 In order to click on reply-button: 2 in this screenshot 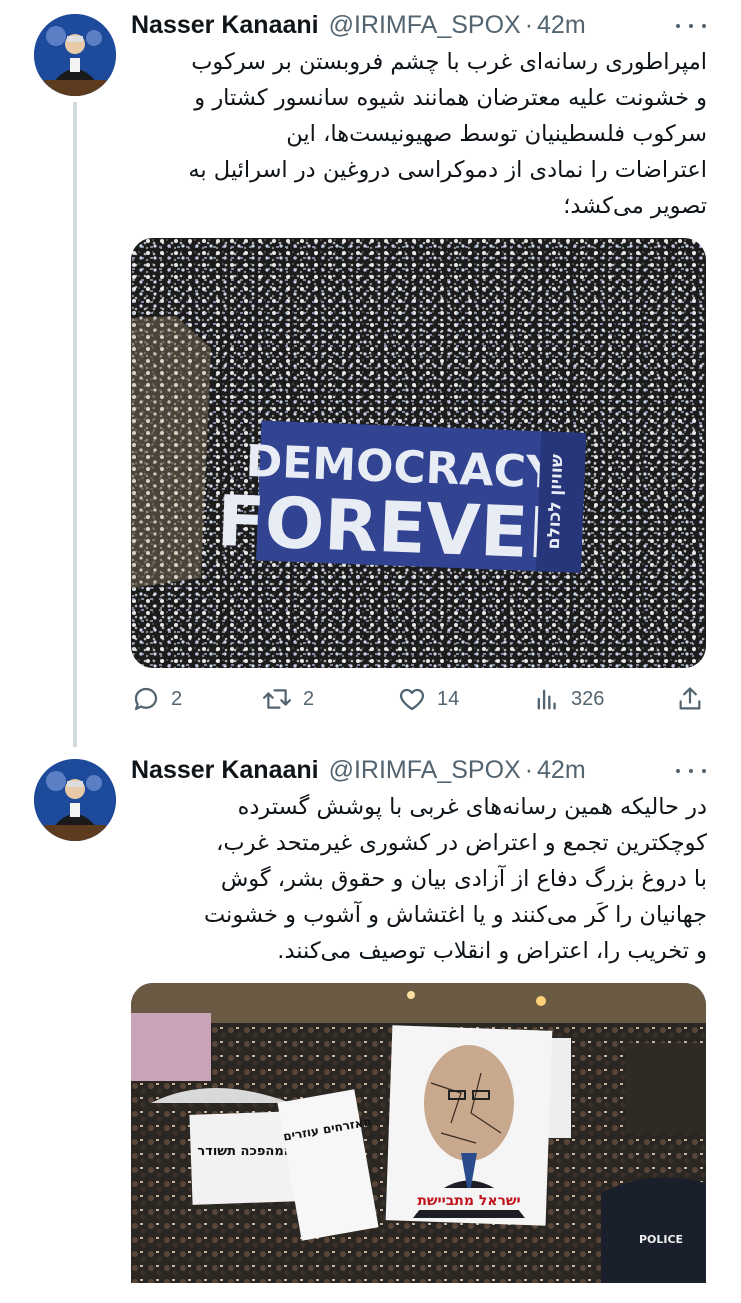, I will do `click(156, 699)`.